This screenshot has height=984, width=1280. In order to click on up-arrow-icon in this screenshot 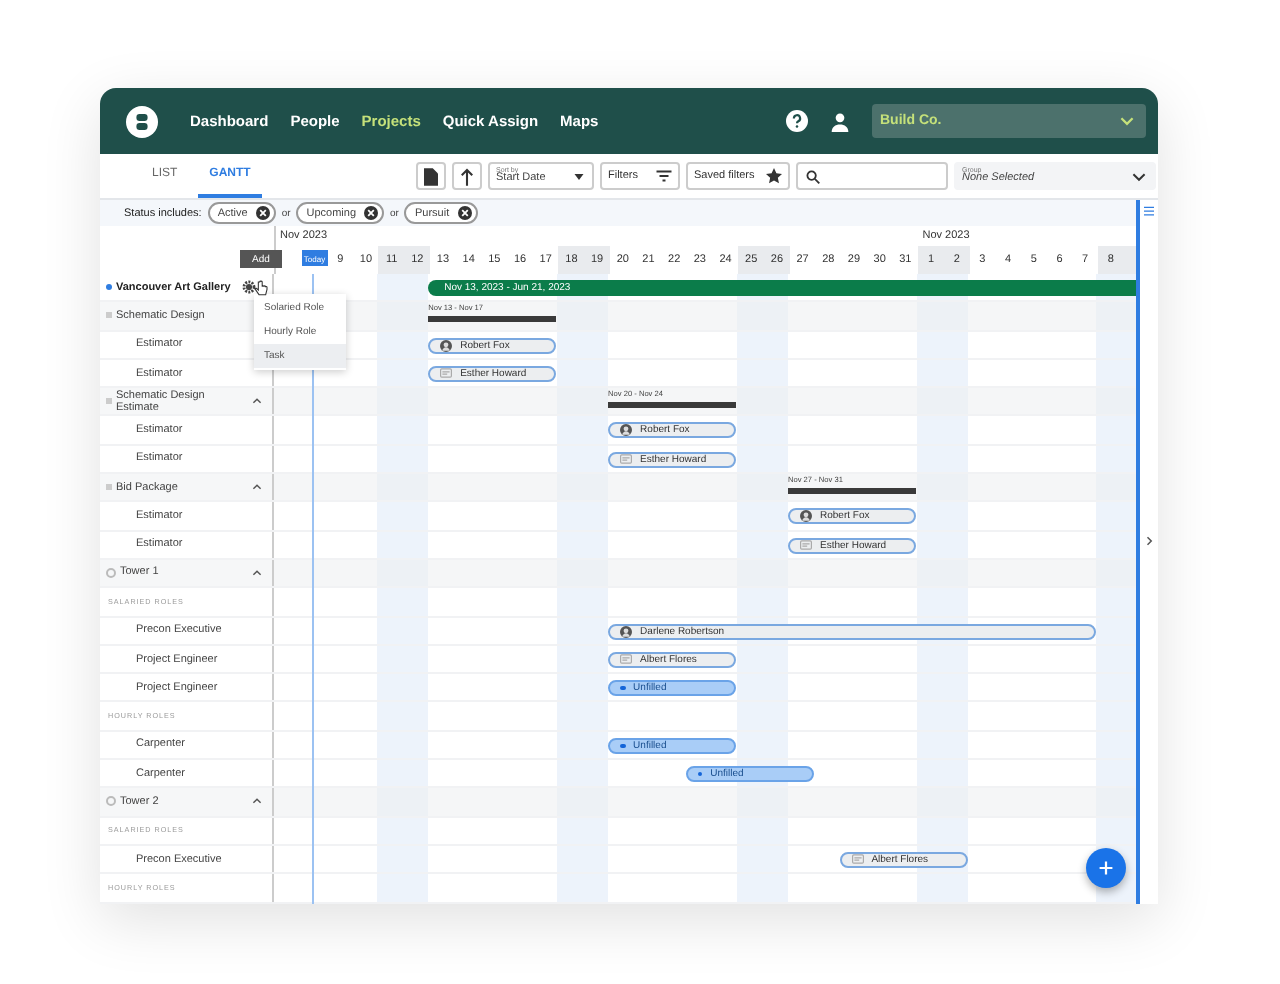, I will do `click(467, 176)`.